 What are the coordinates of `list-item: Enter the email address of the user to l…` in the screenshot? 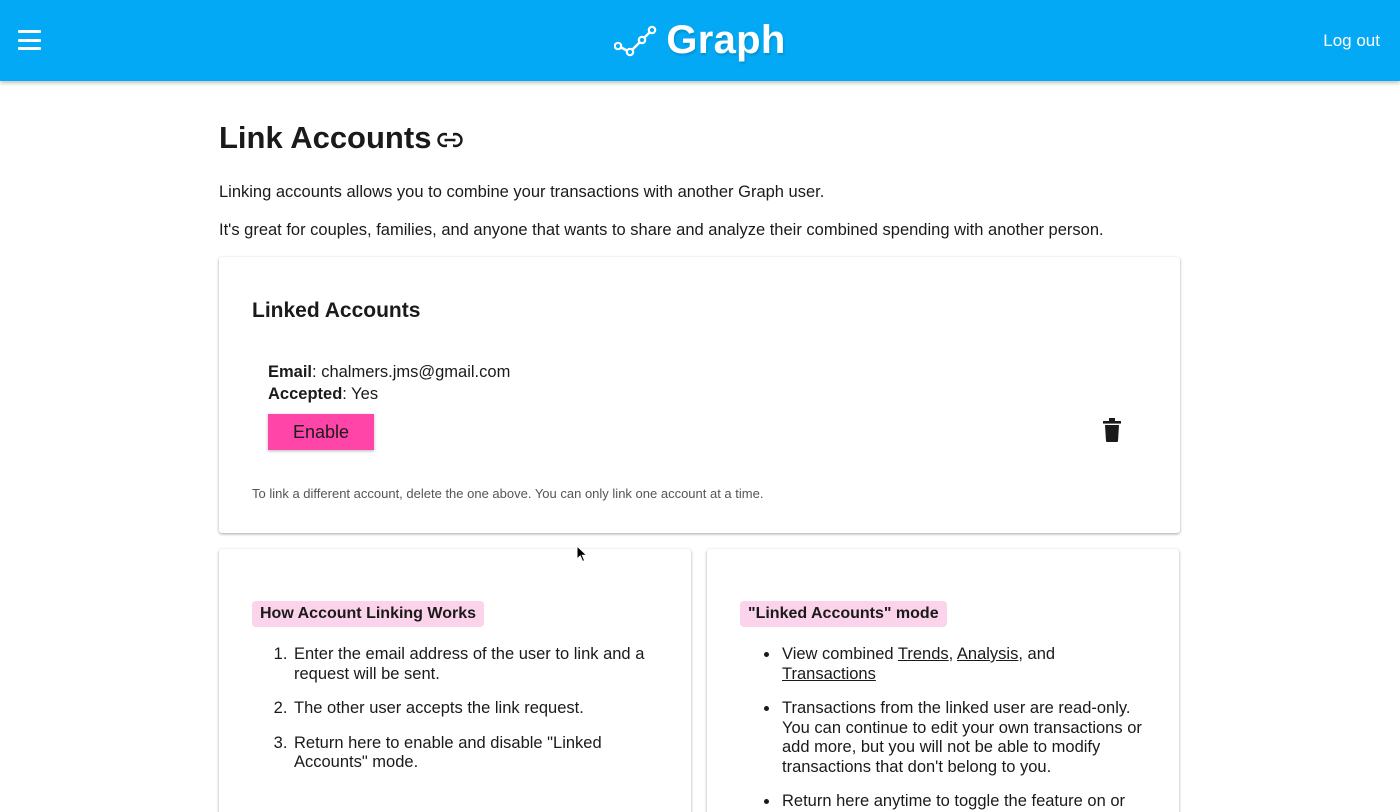 It's located at (477, 664).